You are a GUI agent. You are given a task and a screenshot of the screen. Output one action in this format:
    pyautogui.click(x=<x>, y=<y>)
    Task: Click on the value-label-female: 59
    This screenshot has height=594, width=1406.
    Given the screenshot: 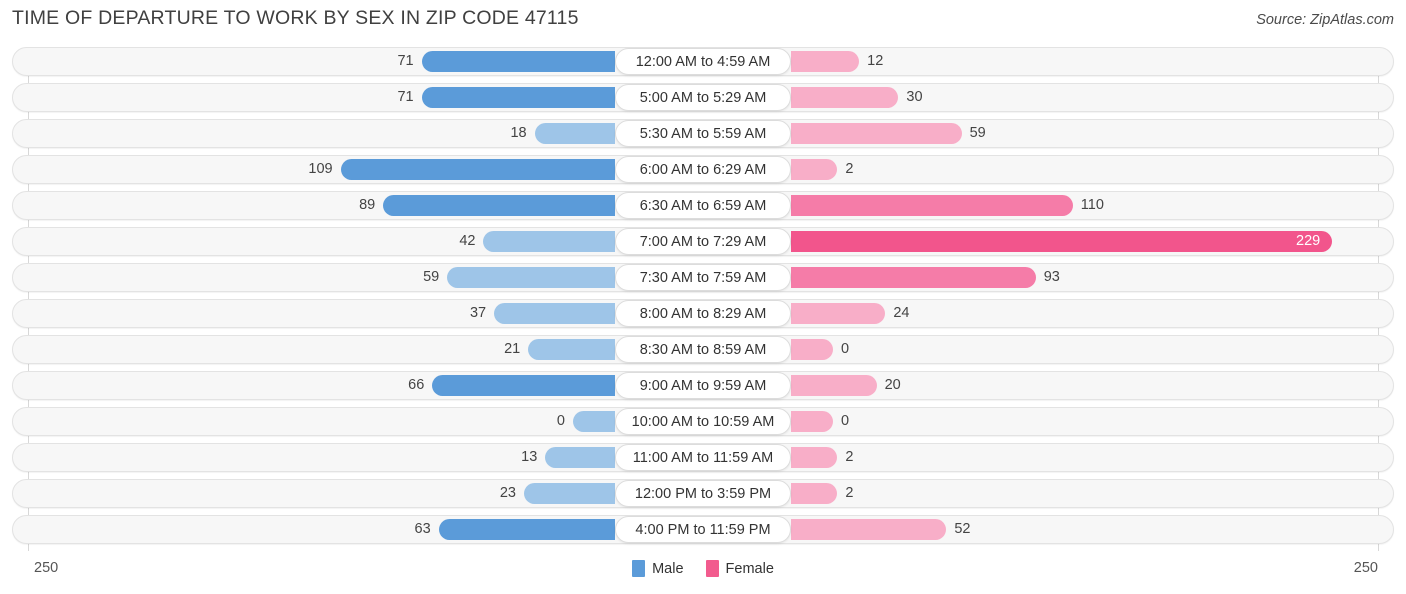 What is the action you would take?
    pyautogui.click(x=977, y=133)
    